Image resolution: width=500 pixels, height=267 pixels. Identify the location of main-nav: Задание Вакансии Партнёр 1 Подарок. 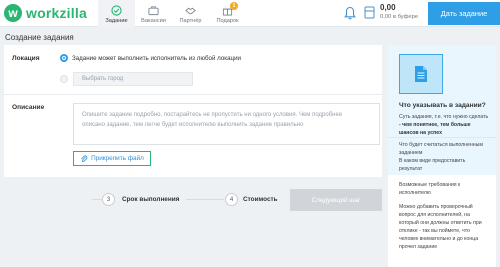
(172, 13).